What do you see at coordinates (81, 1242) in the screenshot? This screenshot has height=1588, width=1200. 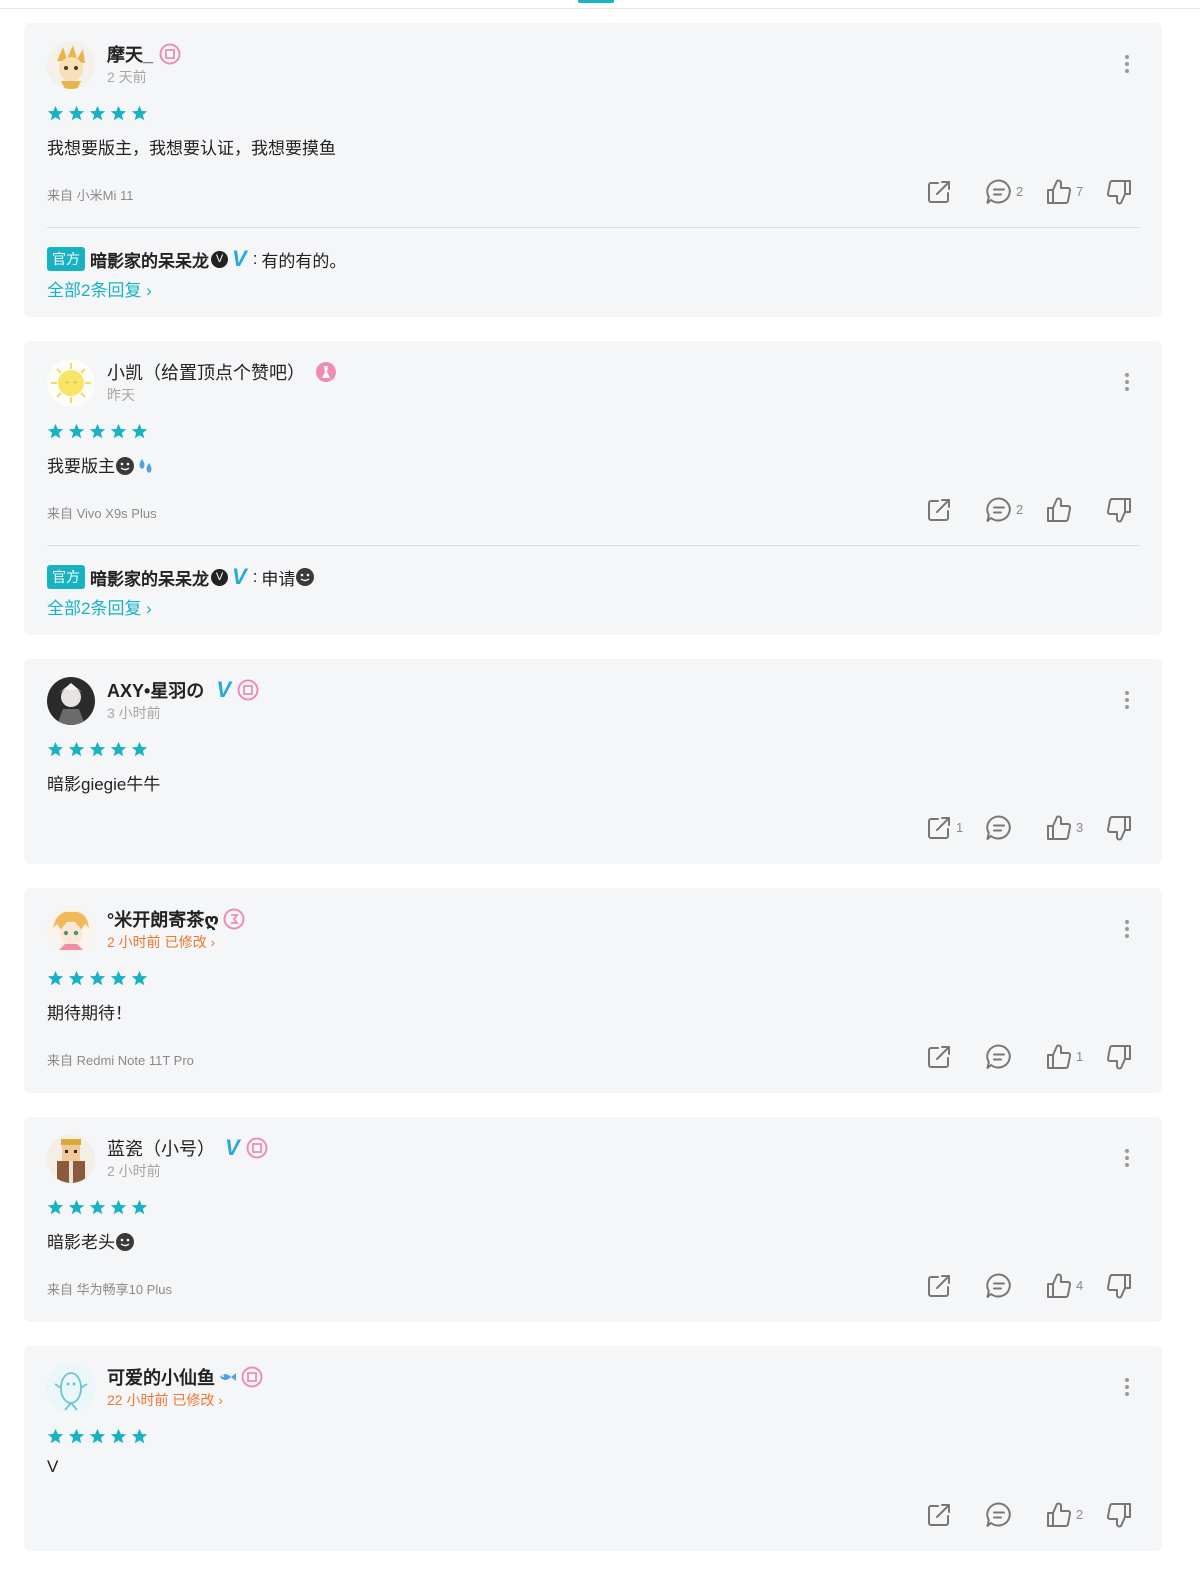 I see `review-text: 暗影老头` at bounding box center [81, 1242].